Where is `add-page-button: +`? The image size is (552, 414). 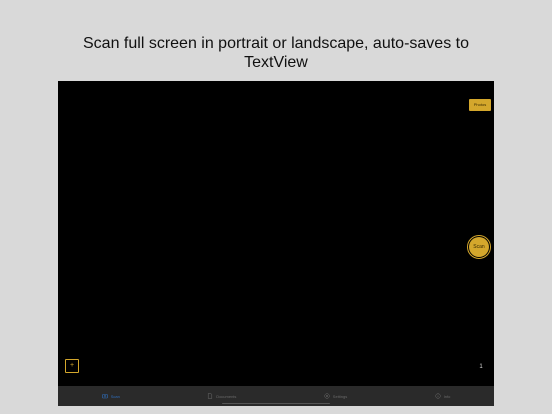
add-page-button: + is located at coordinates (72, 366).